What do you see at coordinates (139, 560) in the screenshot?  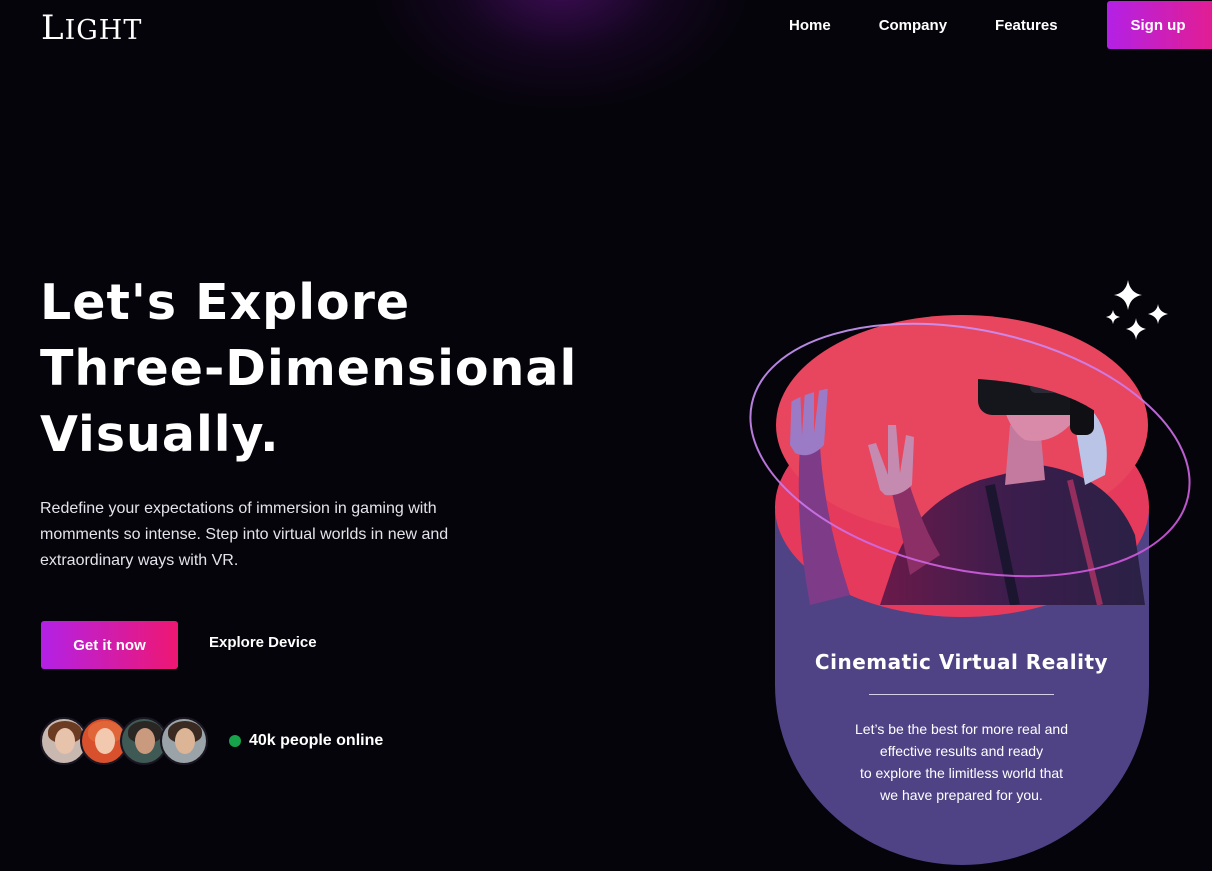 I see `description-line: extraordinary ways with VR.` at bounding box center [139, 560].